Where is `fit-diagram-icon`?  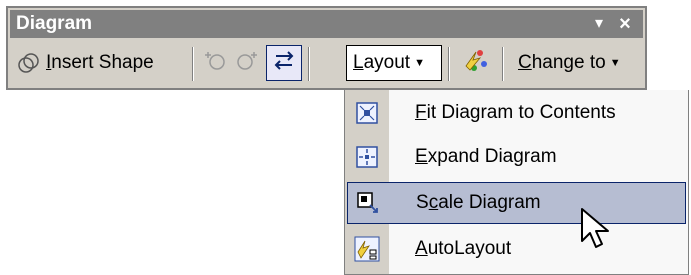
fit-diagram-icon is located at coordinates (367, 113).